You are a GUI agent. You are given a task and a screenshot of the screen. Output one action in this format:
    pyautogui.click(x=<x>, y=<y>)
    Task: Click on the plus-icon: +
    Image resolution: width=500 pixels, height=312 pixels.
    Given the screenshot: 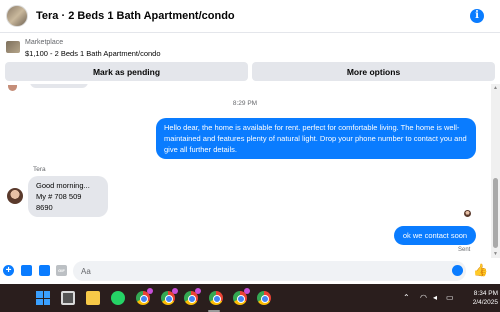 What is the action you would take?
    pyautogui.click(x=8, y=270)
    